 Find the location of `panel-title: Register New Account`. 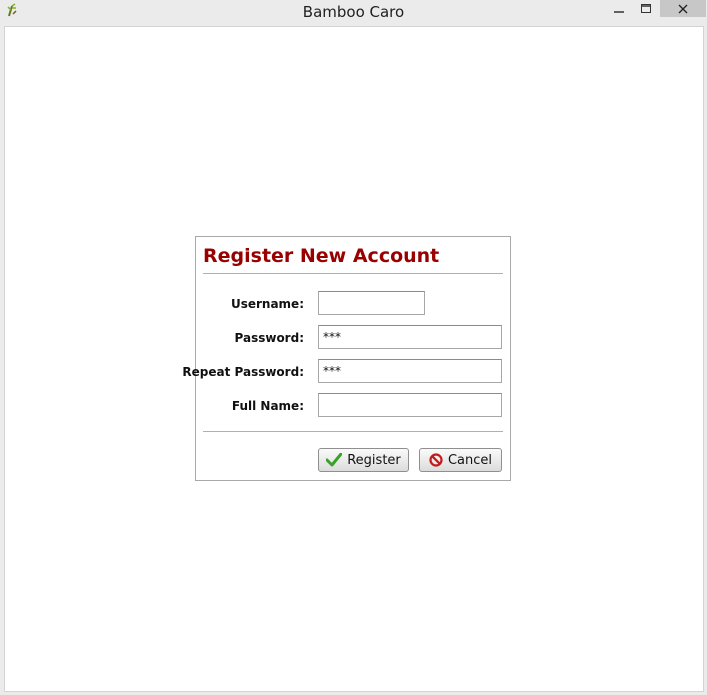

panel-title: Register New Account is located at coordinates (321, 256).